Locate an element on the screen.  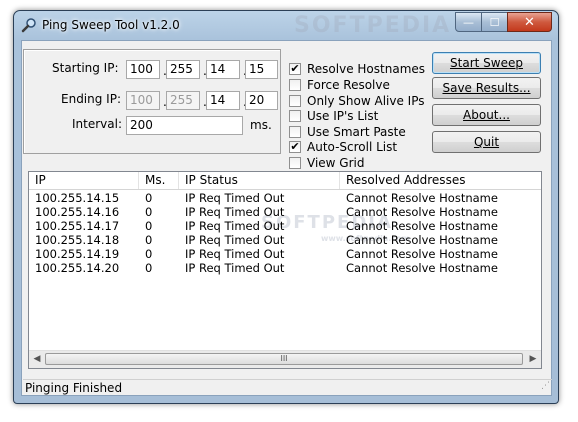
option-force-resolve: Force Resolve is located at coordinates (339, 85).